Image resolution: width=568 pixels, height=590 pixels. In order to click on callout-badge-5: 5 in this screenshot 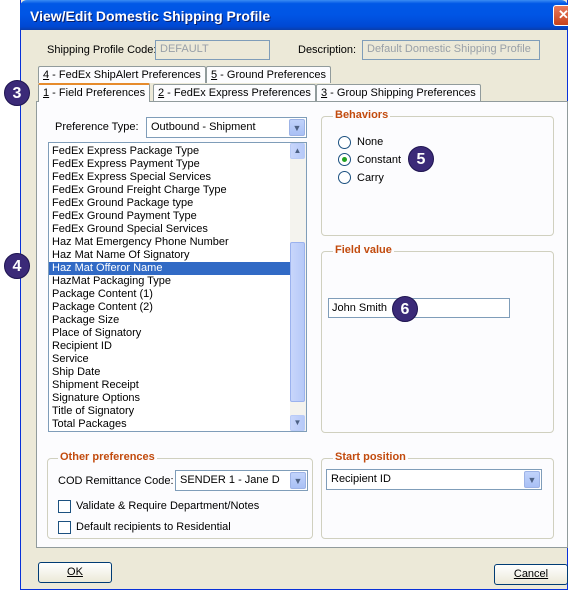, I will do `click(421, 159)`.